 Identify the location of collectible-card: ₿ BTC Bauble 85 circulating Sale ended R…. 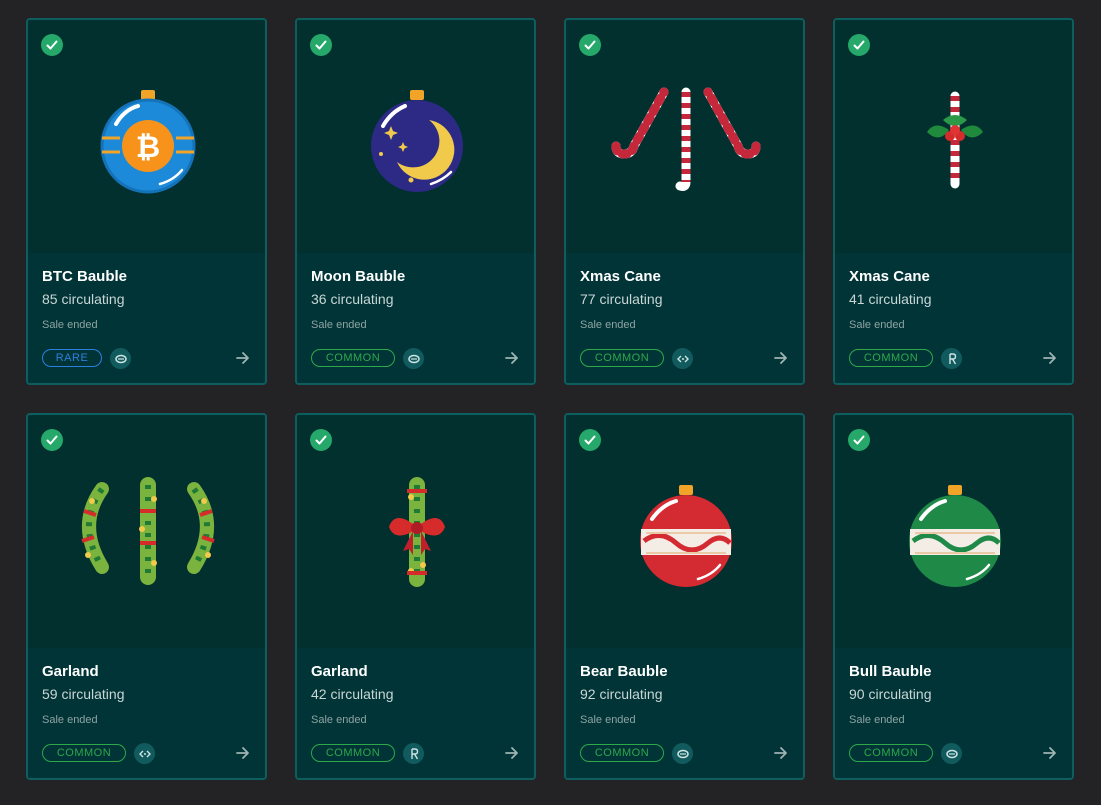
(146, 201).